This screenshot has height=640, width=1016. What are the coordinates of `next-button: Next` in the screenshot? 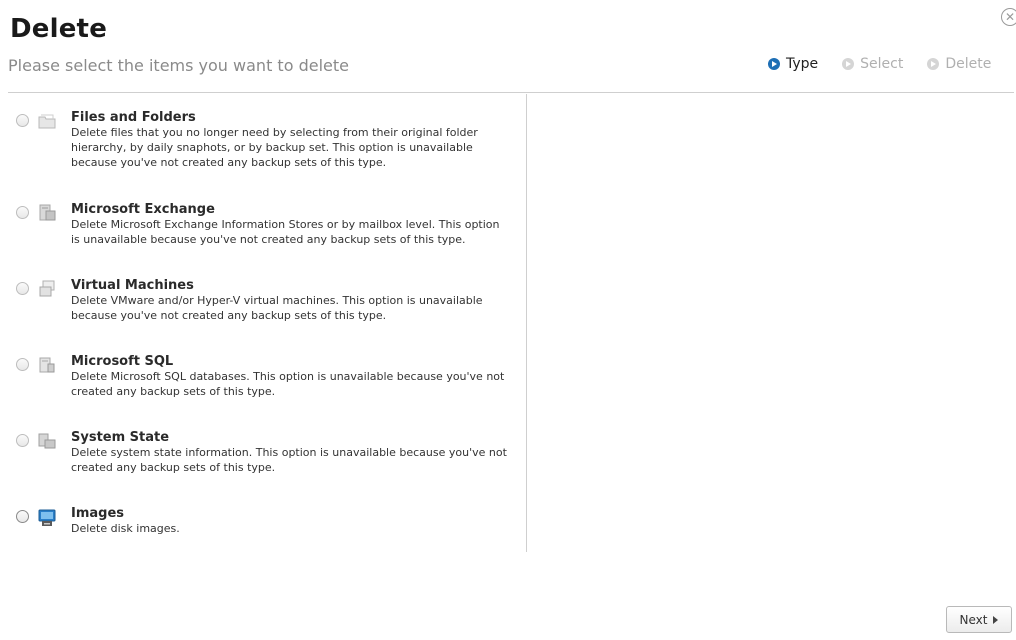 It's located at (979, 619).